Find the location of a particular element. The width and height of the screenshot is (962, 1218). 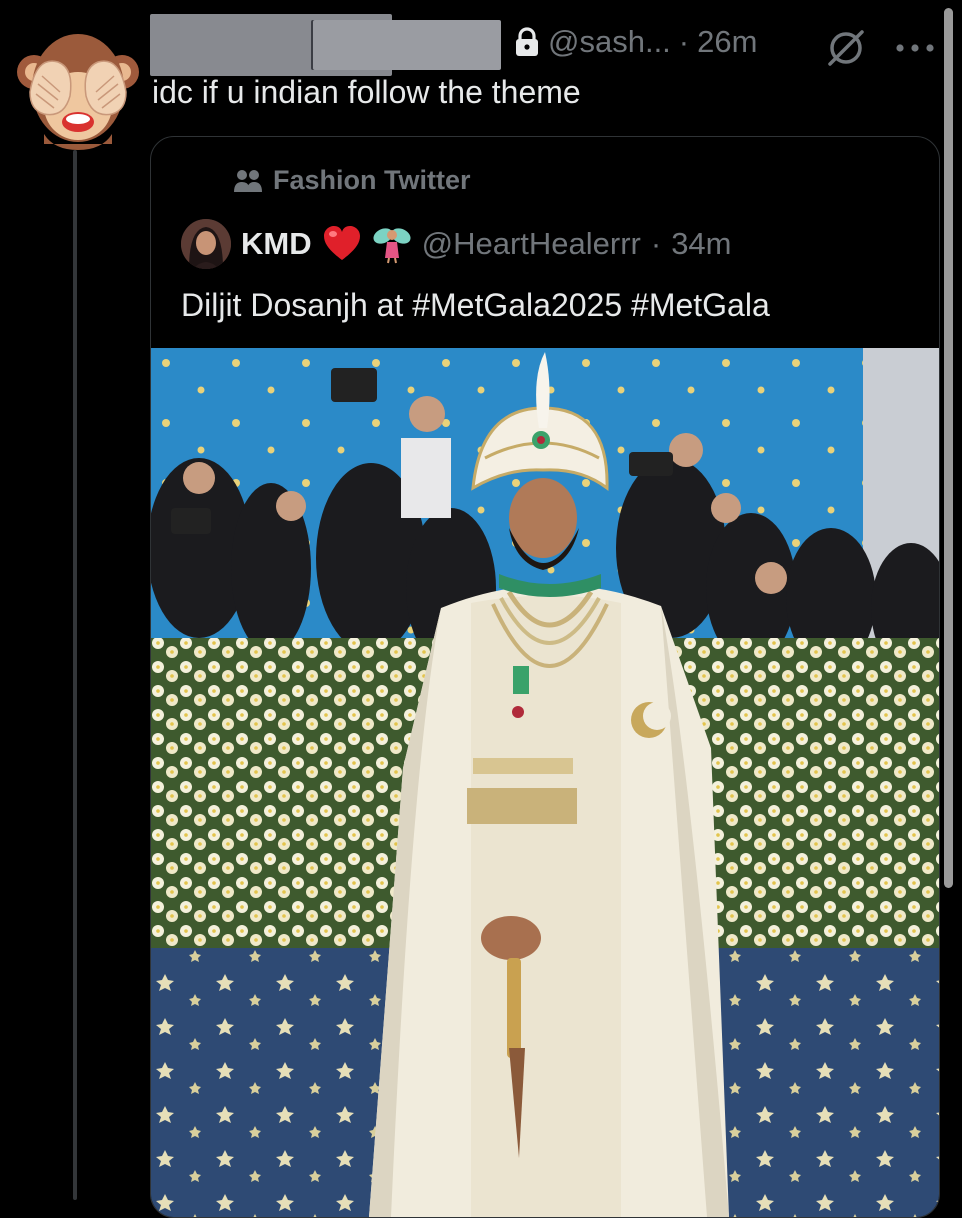

quote-timestamp: 34m is located at coordinates (701, 244).